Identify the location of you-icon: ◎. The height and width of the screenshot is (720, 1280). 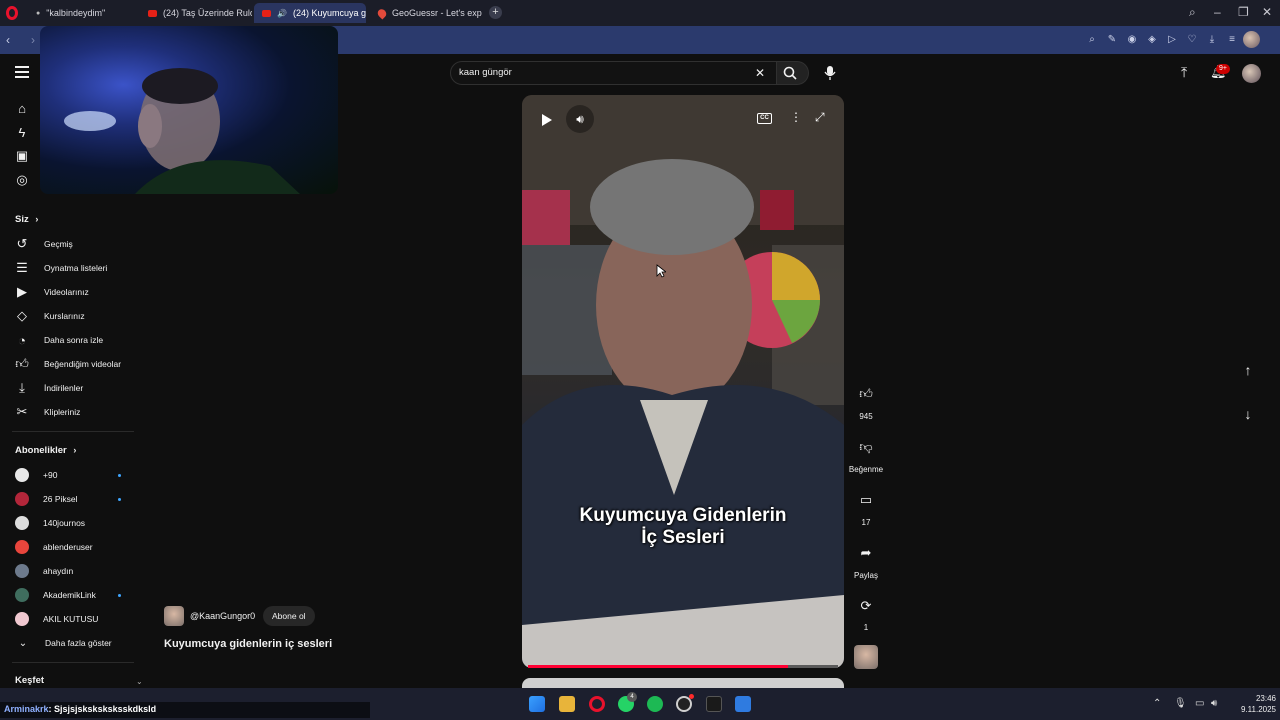
(22, 180).